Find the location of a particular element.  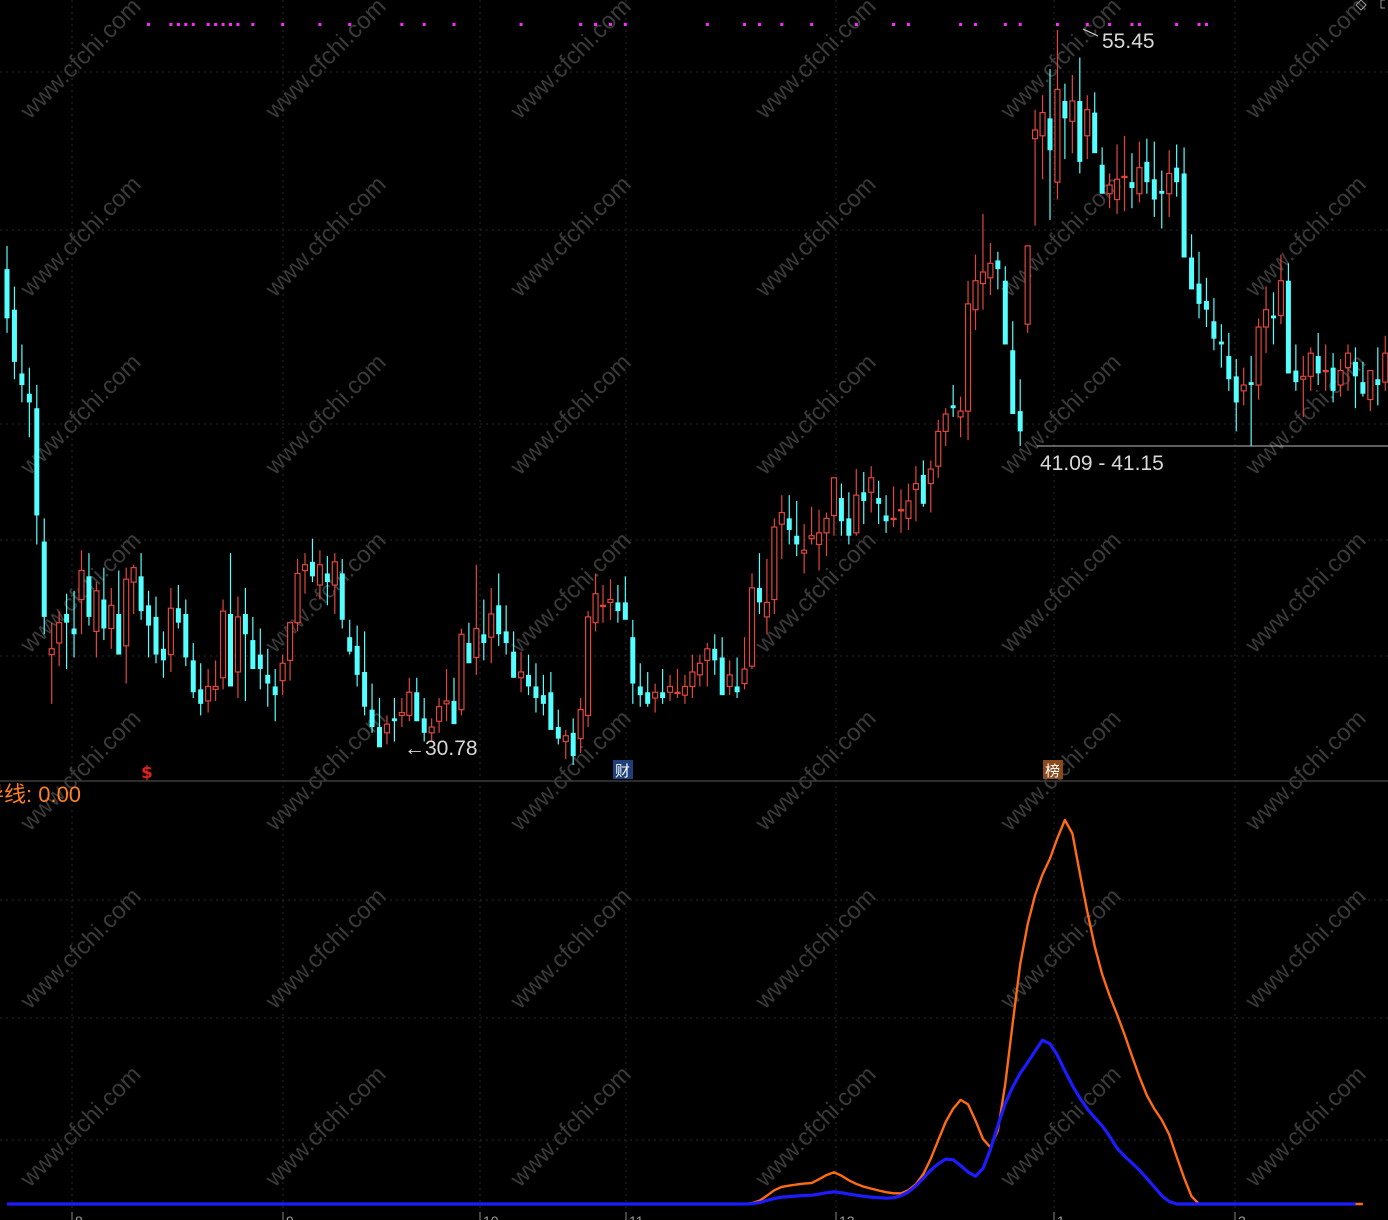

s-marker-icon: $ is located at coordinates (147, 773).